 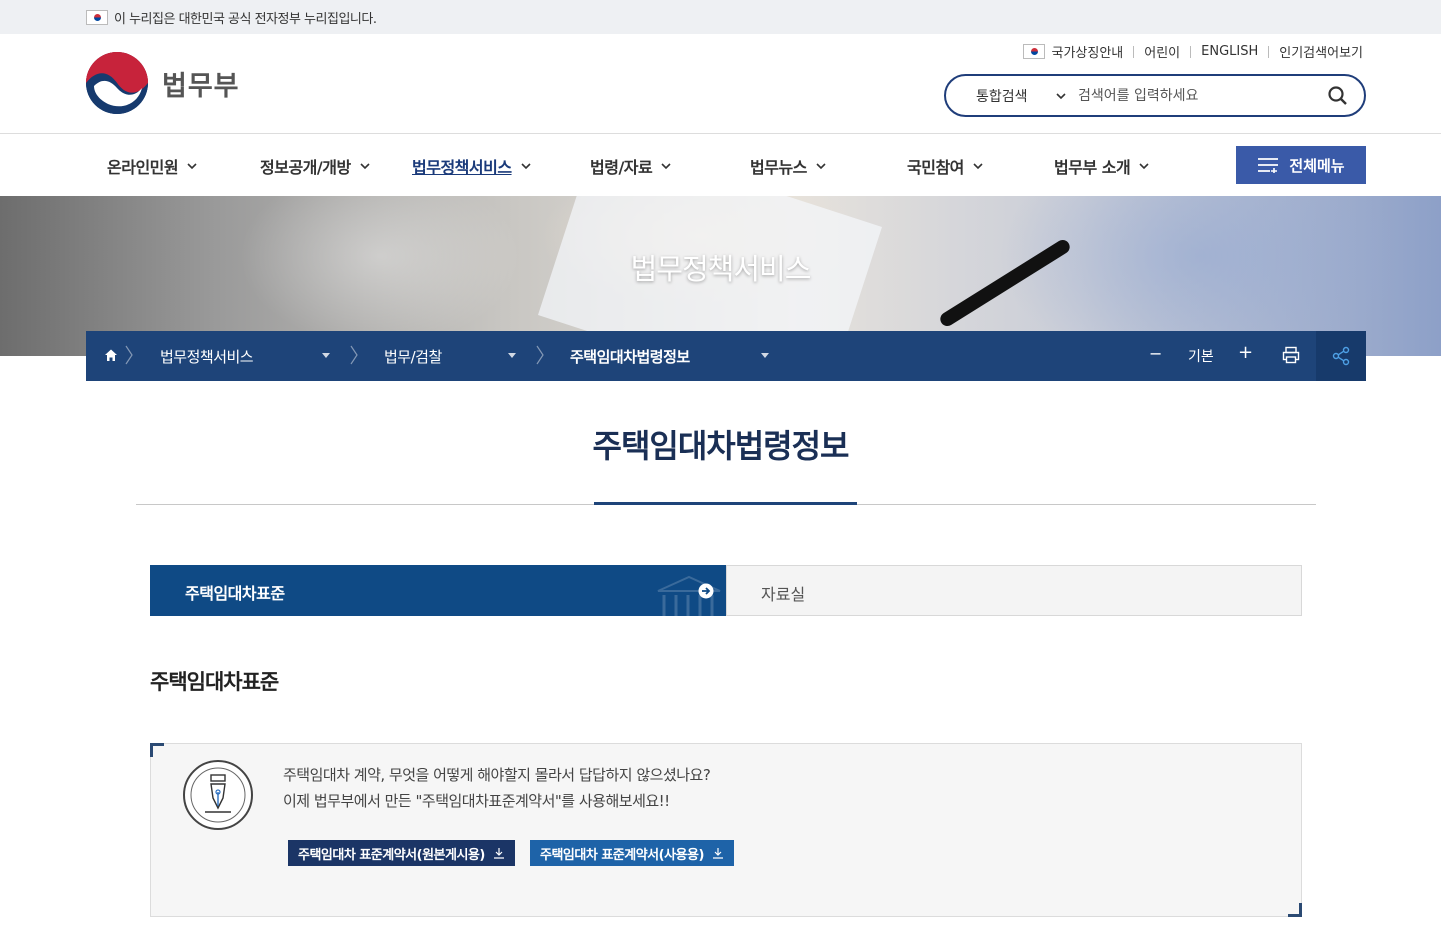 What do you see at coordinates (621, 167) in the screenshot?
I see `nav-item-label: 법령/자료` at bounding box center [621, 167].